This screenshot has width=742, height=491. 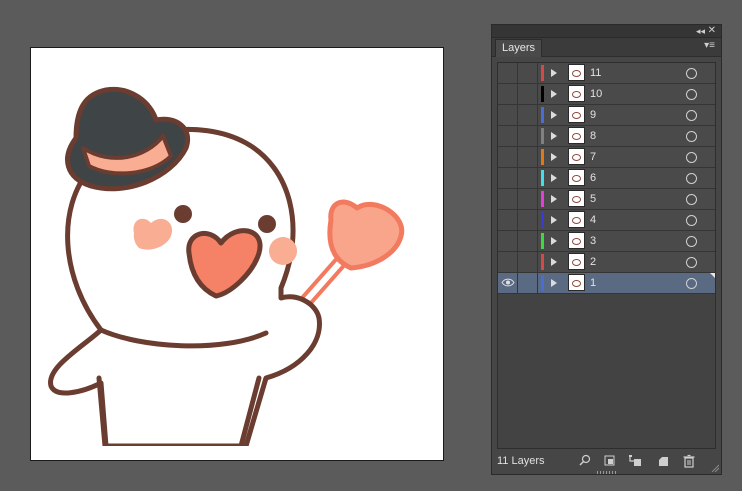 I want to click on panel-menu-icon: ▾≡, so click(x=709, y=45).